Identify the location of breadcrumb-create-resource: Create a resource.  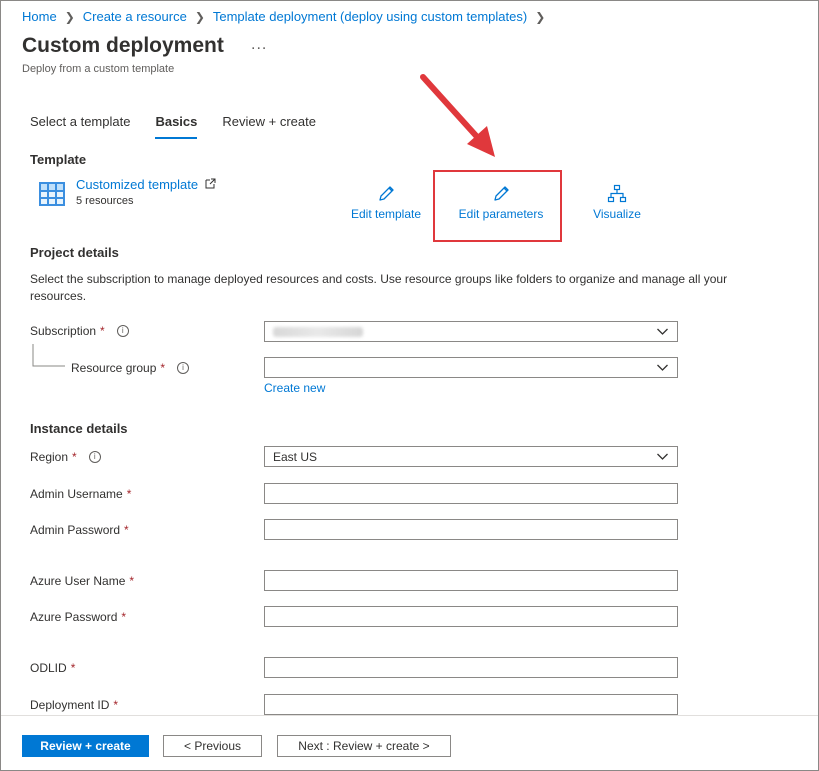
(135, 16).